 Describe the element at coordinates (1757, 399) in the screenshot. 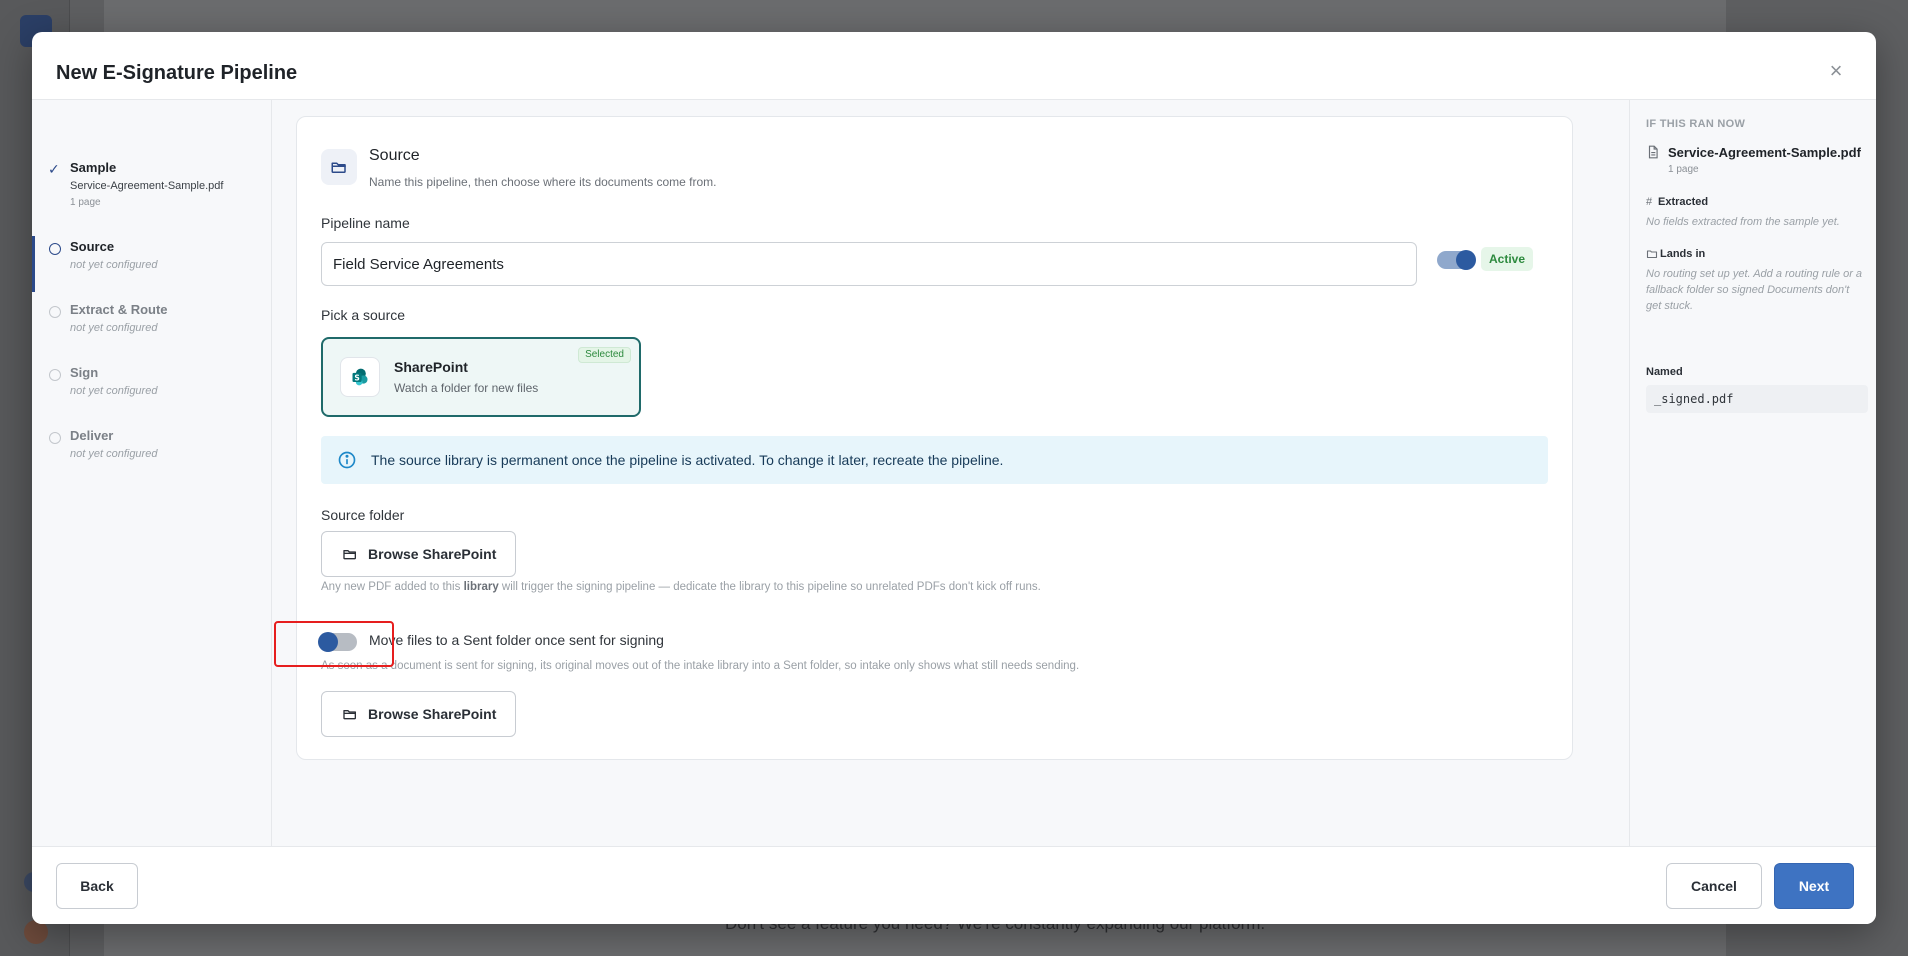

I see `named-value: _signed.pdf` at that location.